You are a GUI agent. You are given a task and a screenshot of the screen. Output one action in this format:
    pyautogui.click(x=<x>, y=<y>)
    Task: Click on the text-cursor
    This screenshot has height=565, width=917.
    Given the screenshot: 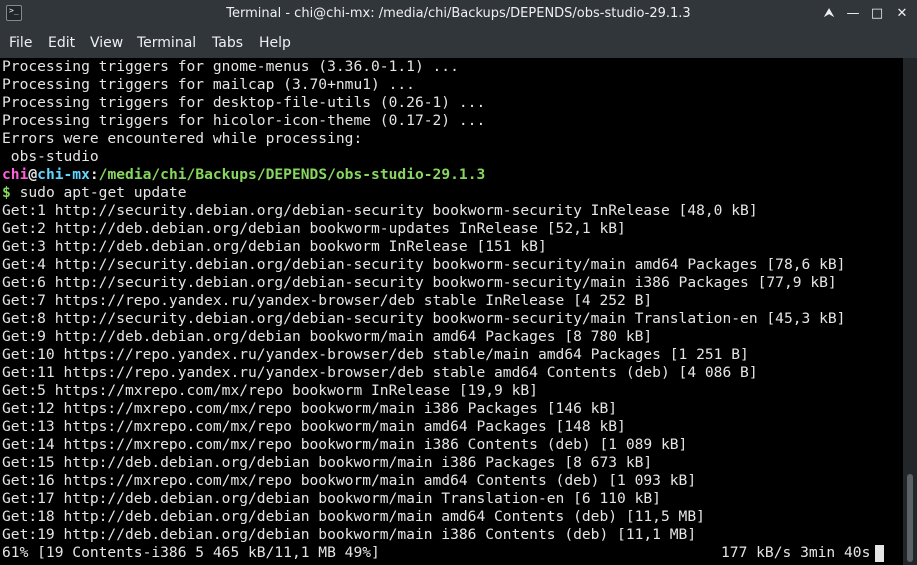 What is the action you would take?
    pyautogui.click(x=879, y=553)
    